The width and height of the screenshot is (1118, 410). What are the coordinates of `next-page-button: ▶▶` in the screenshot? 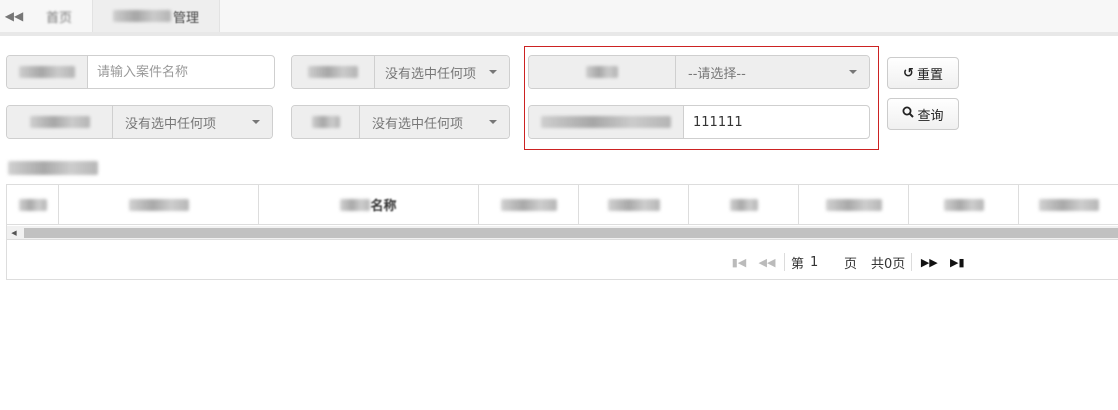 It's located at (929, 262).